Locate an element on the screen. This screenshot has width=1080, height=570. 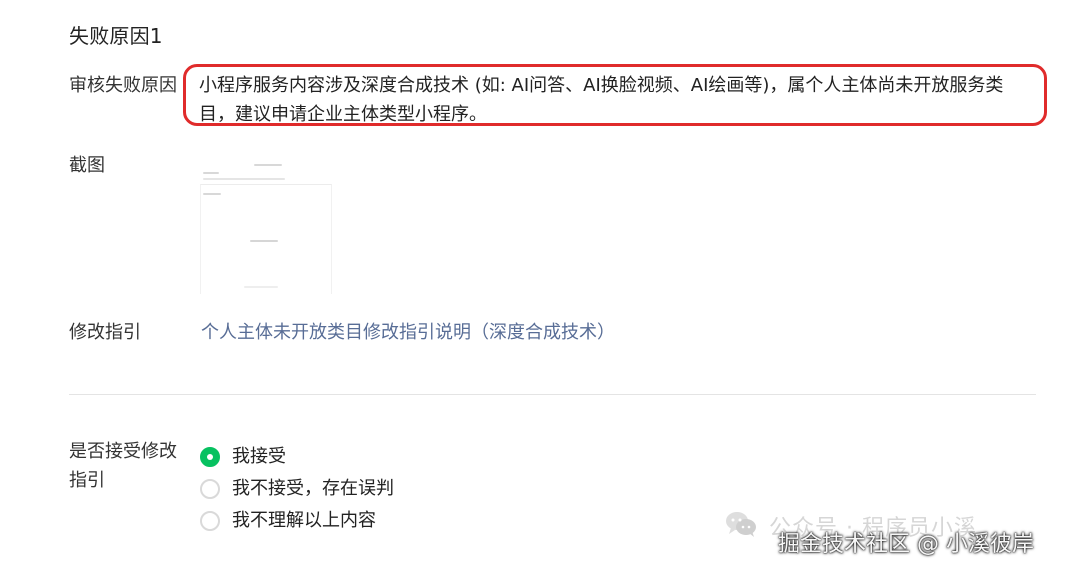
thumbnail-page is located at coordinates (266, 225).